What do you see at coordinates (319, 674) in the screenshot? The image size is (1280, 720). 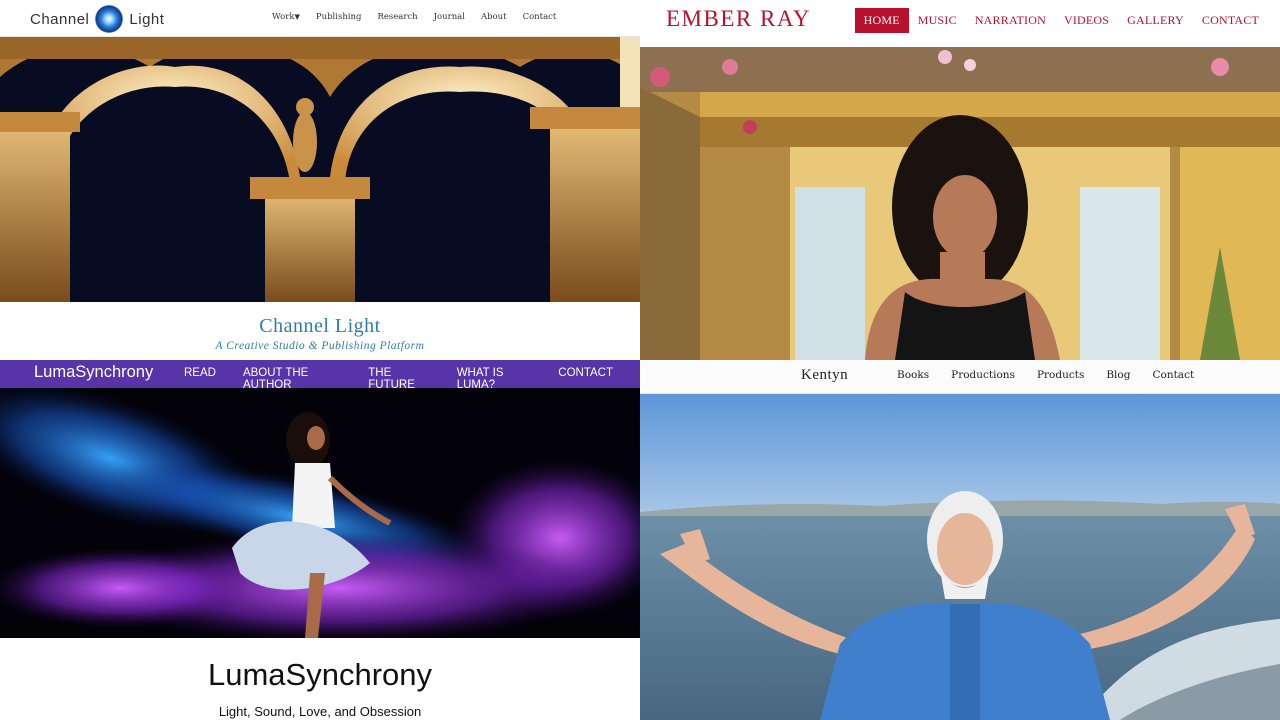 I see `page-title: LumaSynchrony` at bounding box center [319, 674].